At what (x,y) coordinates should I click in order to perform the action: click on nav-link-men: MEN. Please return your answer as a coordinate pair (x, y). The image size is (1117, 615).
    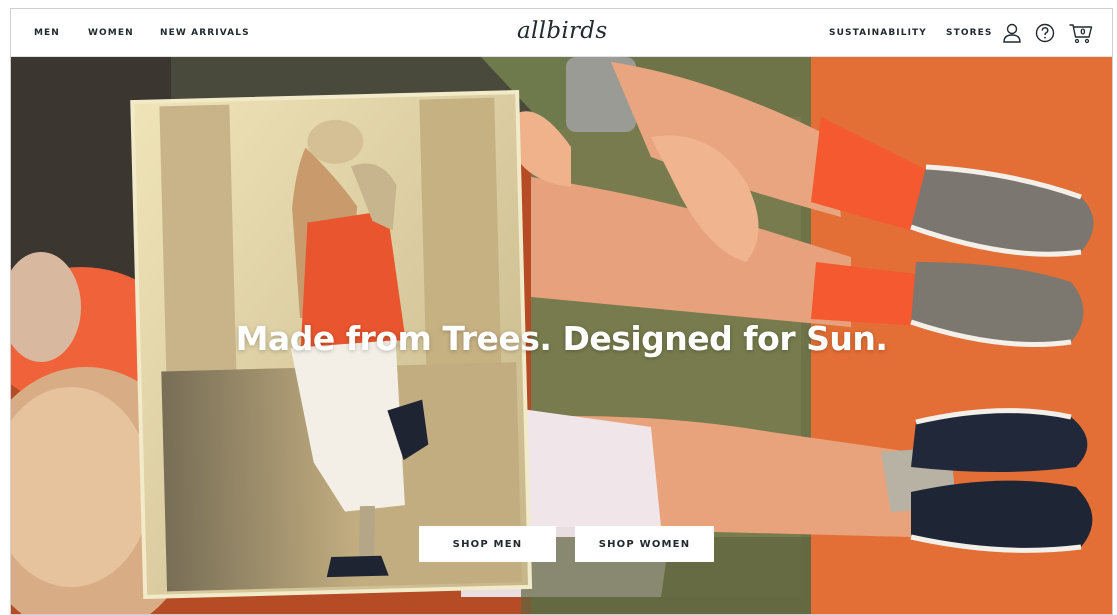
    Looking at the image, I should click on (47, 33).